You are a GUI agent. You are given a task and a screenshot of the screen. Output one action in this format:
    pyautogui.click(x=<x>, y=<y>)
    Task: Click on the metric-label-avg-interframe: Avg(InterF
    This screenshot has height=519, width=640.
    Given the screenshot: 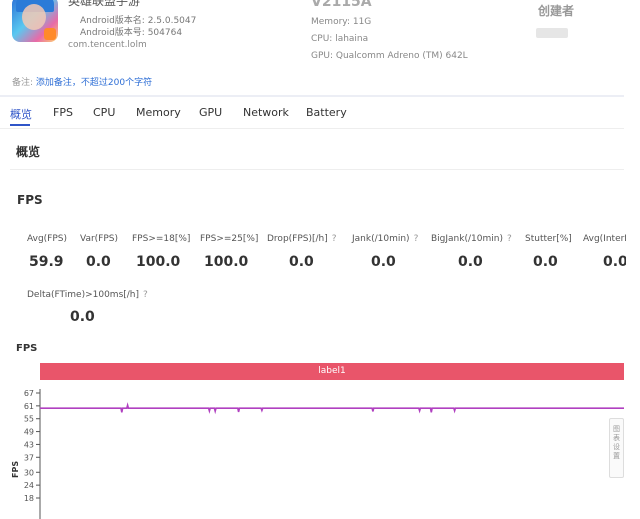 What is the action you would take?
    pyautogui.click(x=604, y=239)
    